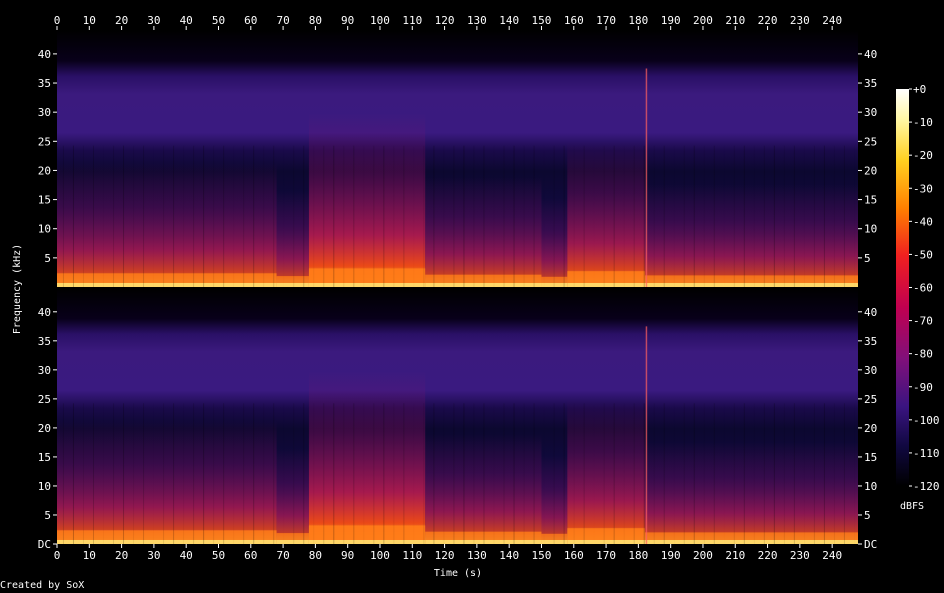 The height and width of the screenshot is (593, 944). I want to click on x-tick-label-top: 220, so click(768, 20).